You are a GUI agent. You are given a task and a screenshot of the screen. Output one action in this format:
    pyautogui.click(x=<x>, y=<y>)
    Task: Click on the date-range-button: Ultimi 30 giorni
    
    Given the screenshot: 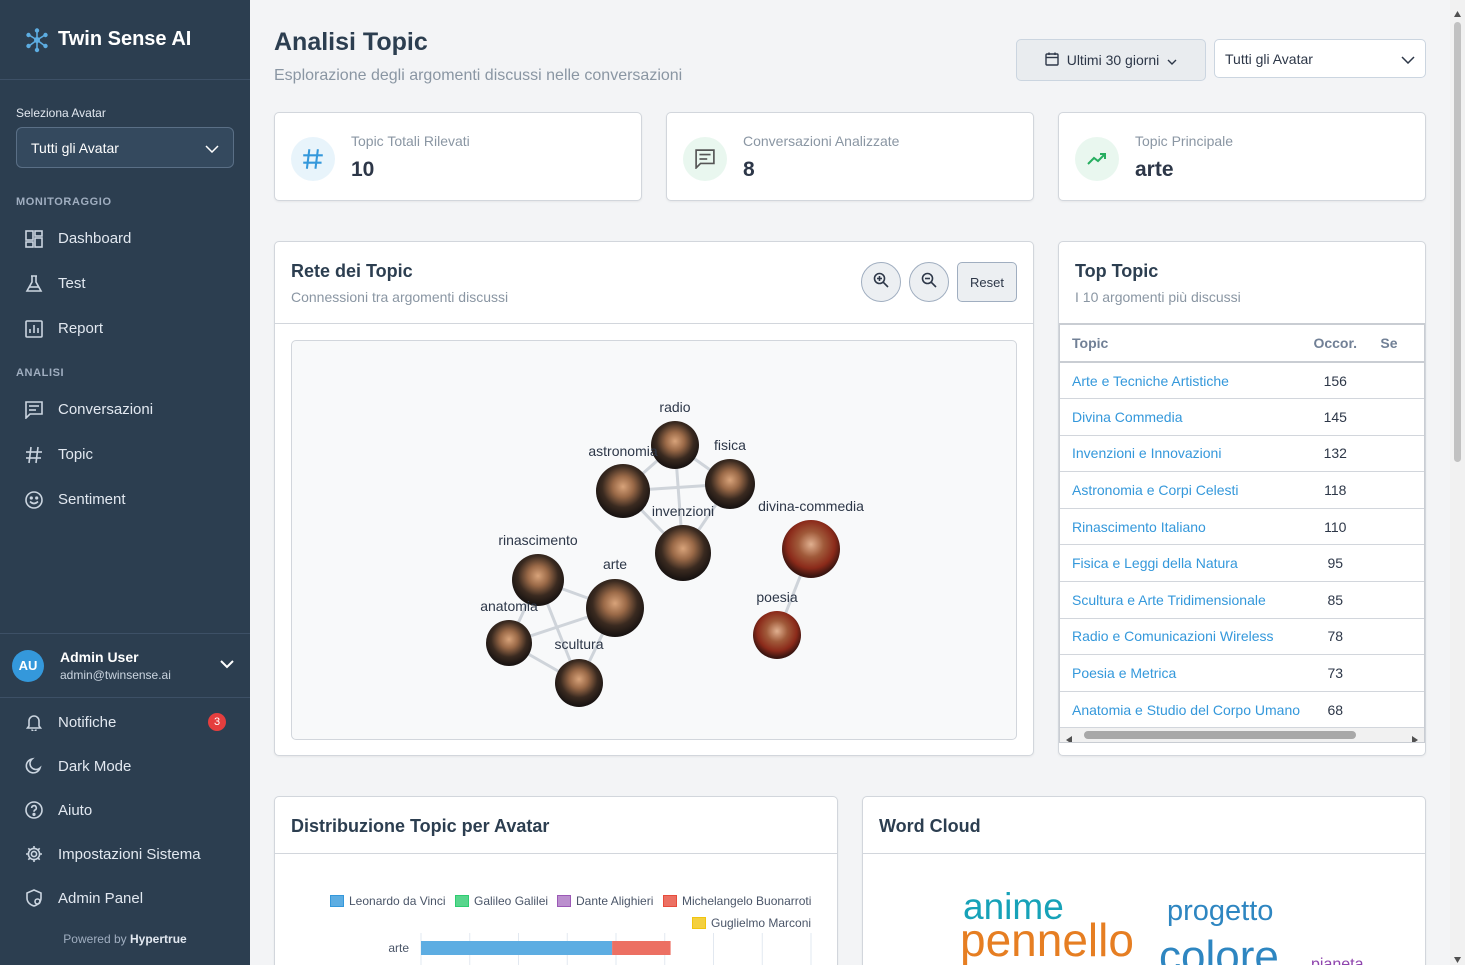 What is the action you would take?
    pyautogui.click(x=1111, y=60)
    